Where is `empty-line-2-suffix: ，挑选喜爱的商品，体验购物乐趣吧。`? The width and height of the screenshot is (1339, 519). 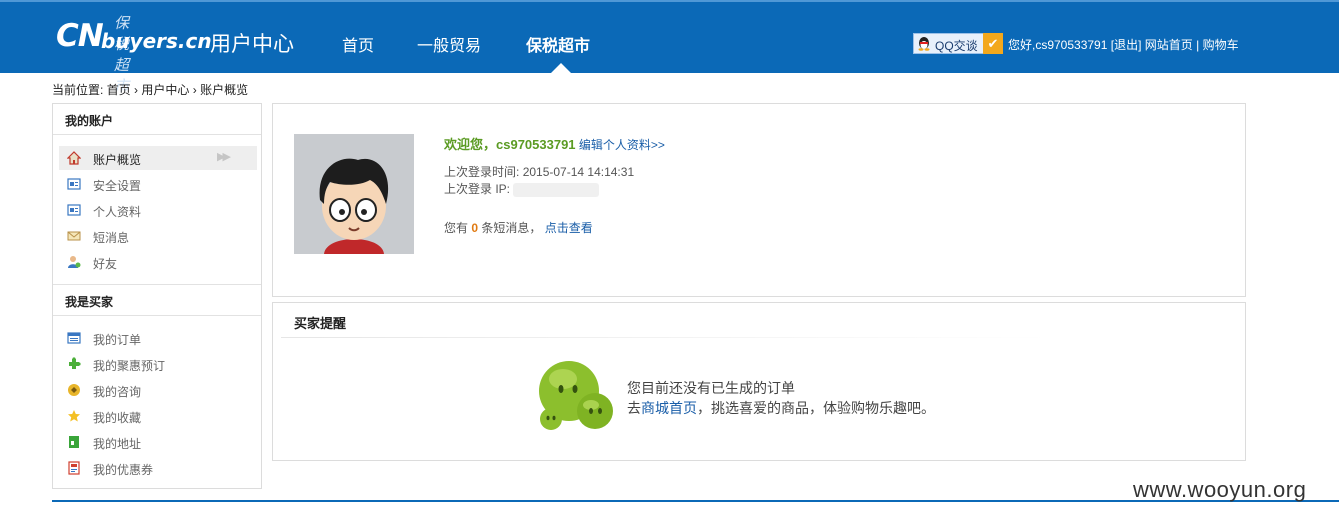 empty-line-2-suffix: ，挑选喜爱的商品，体验购物乐趣吧。 is located at coordinates (816, 408).